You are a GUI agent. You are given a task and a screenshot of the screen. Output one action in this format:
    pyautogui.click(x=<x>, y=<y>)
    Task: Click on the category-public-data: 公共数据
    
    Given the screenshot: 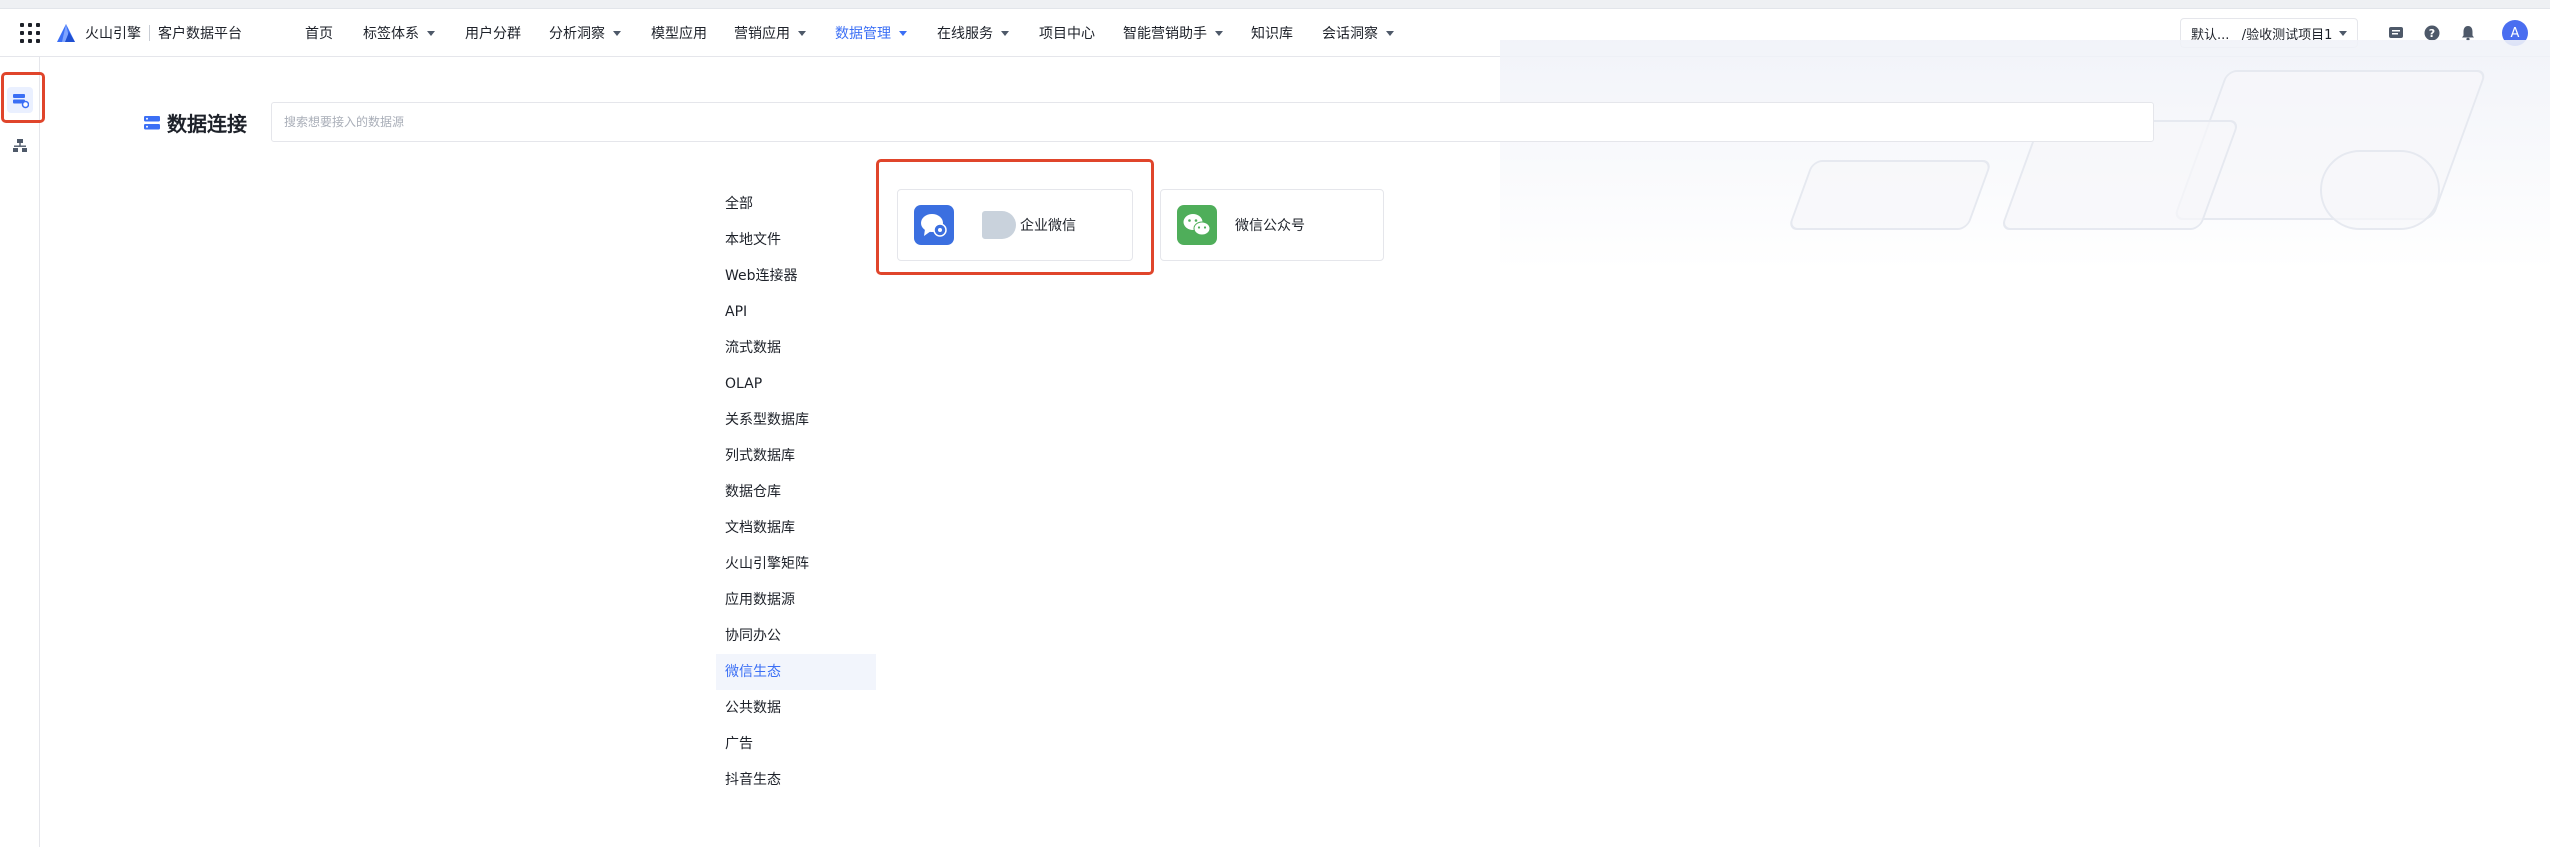 What is the action you would take?
    pyautogui.click(x=796, y=708)
    